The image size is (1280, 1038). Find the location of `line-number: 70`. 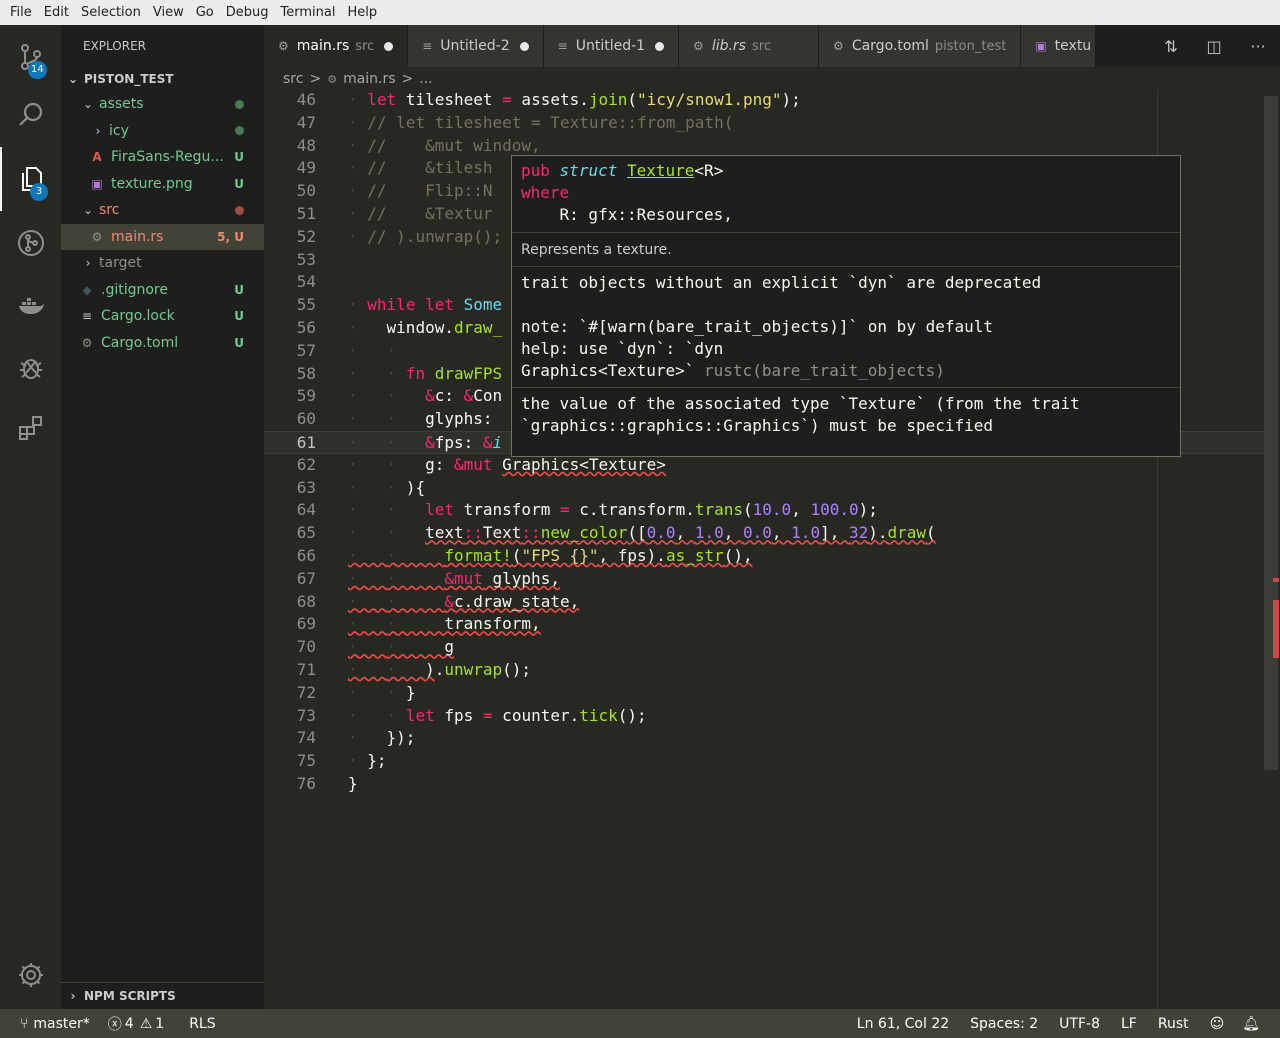

line-number: 70 is located at coordinates (306, 647).